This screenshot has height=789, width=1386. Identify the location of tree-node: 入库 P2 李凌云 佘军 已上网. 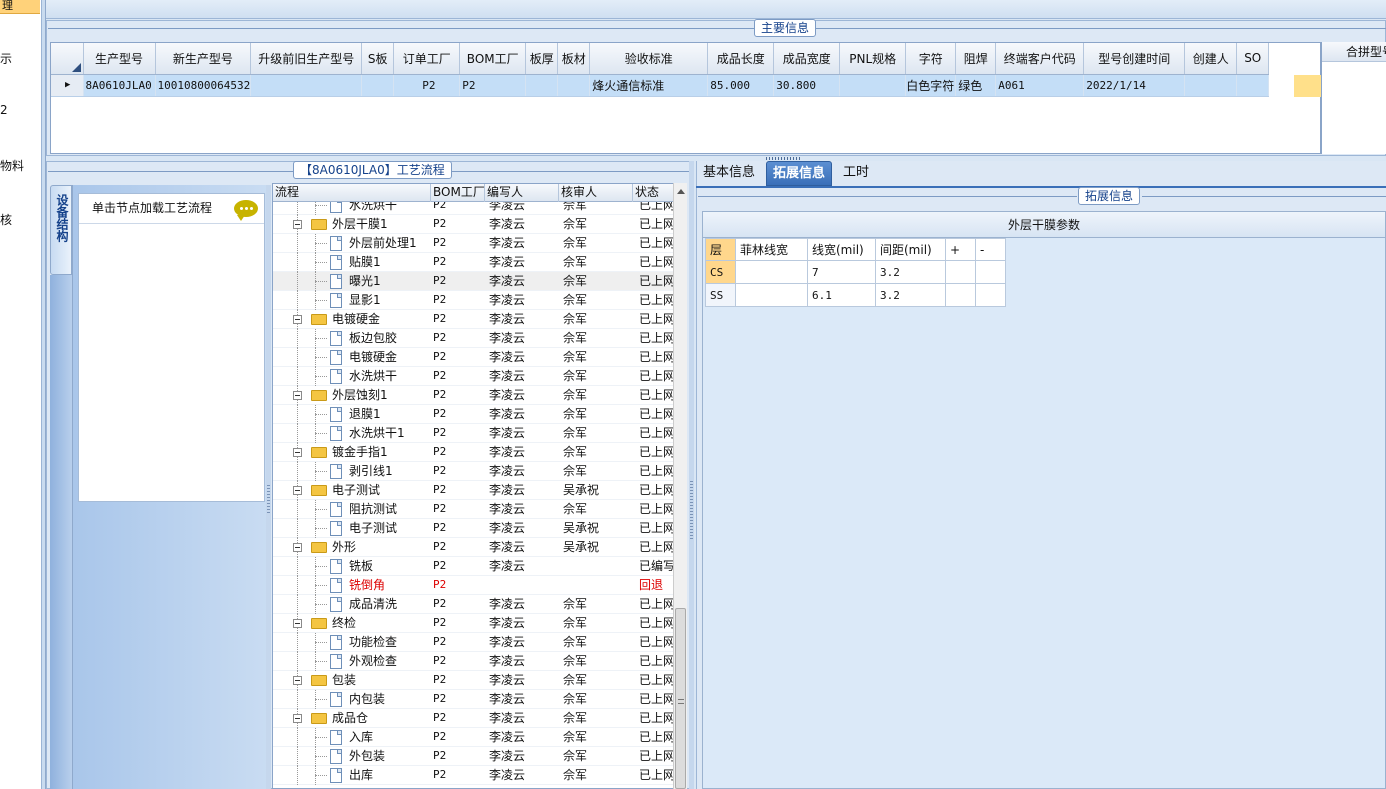
(473, 737).